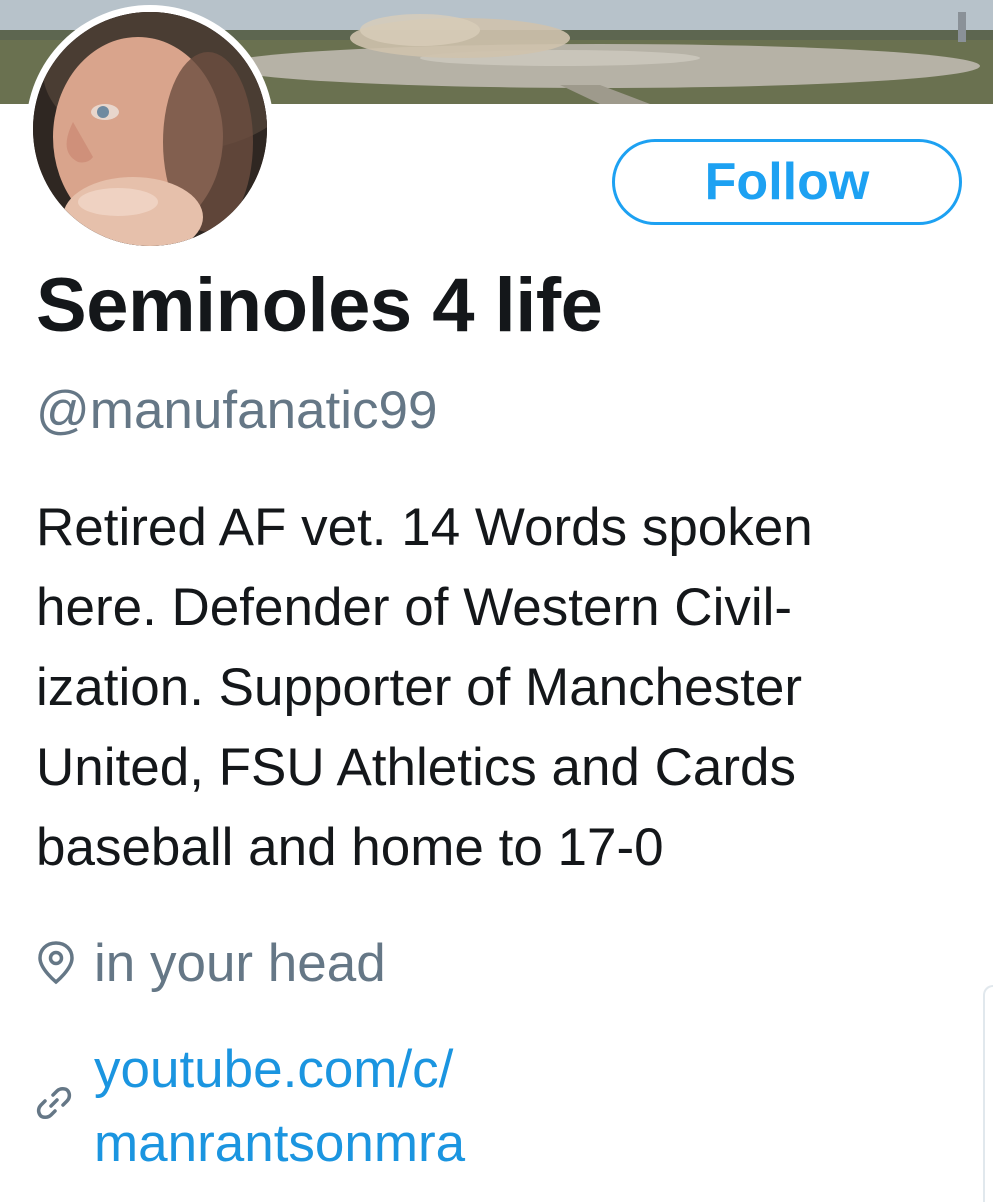  I want to click on location: in your head, so click(211, 963).